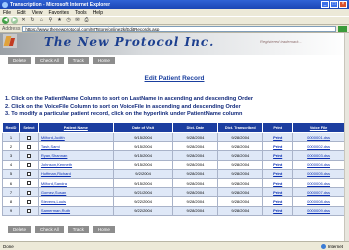 This screenshot has width=349, height=250. Describe the element at coordinates (75, 127) in the screenshot. I see `column-header-patient-name: Patient Name` at that location.